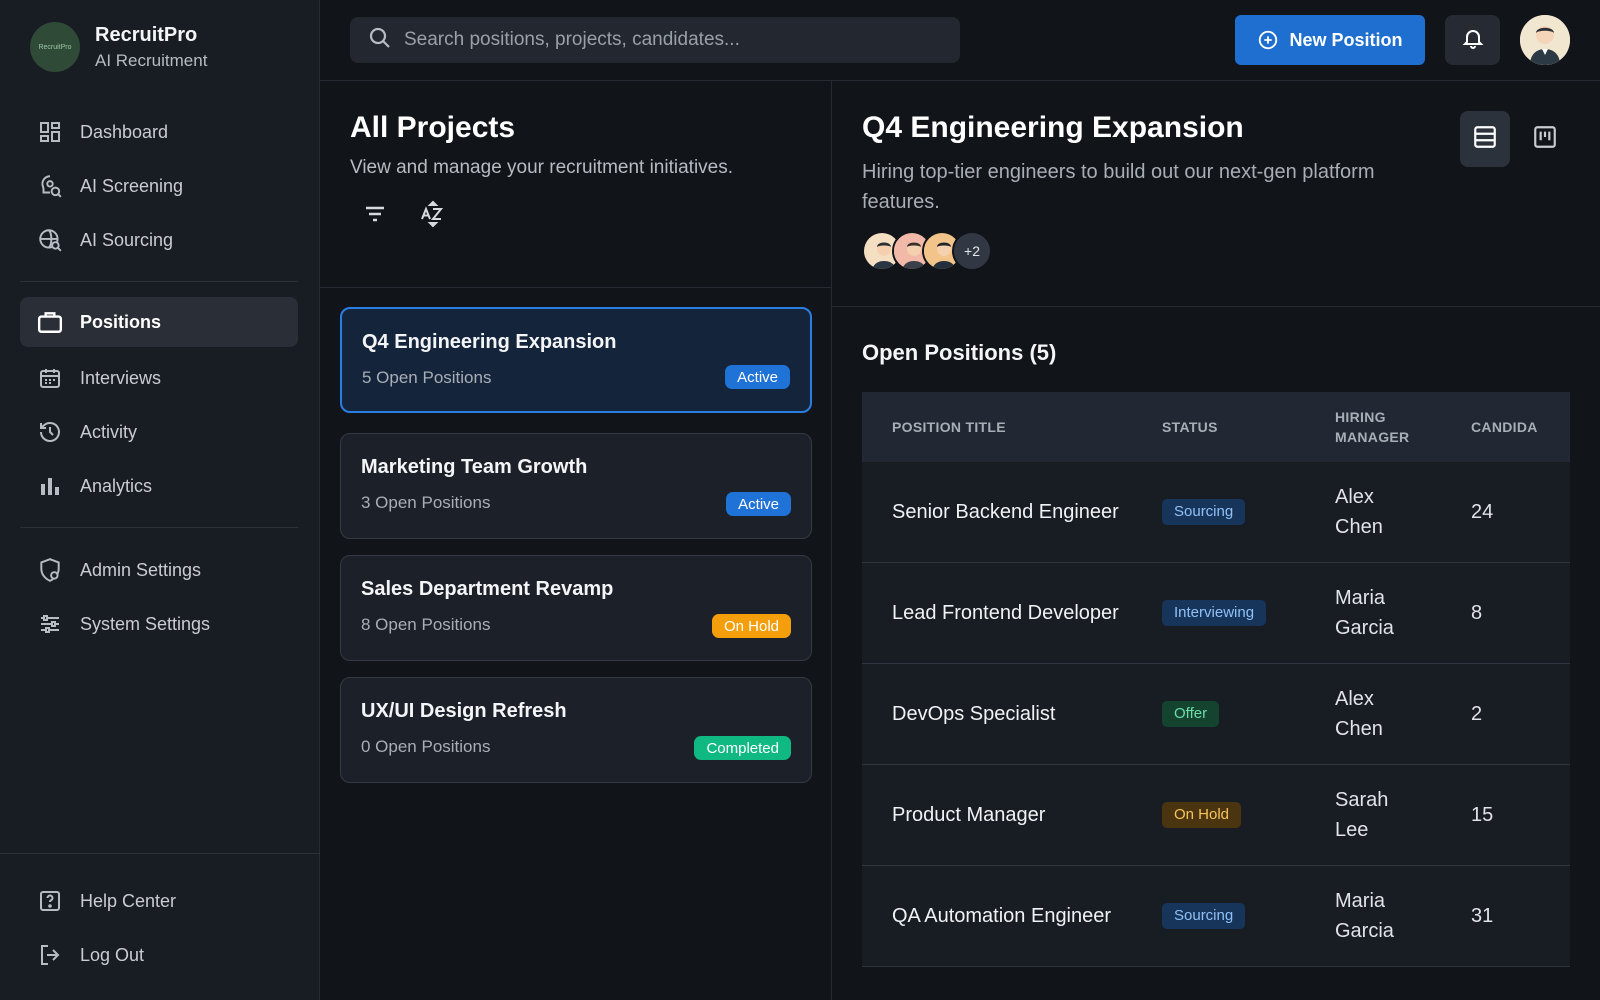 This screenshot has height=1000, width=1600. Describe the element at coordinates (50, 955) in the screenshot. I see `logout-icon` at that location.